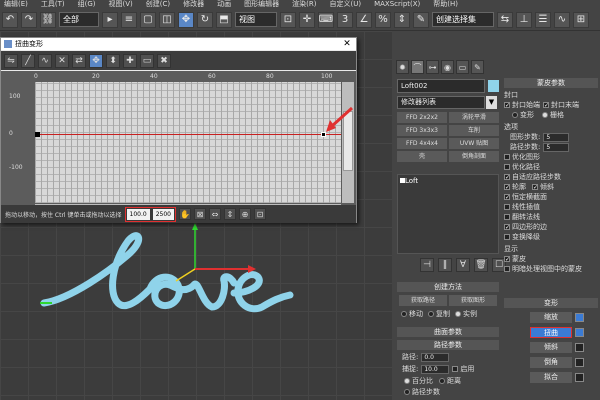  What do you see at coordinates (579, 377) in the screenshot?
I see `fit-toggle-icon` at bounding box center [579, 377].